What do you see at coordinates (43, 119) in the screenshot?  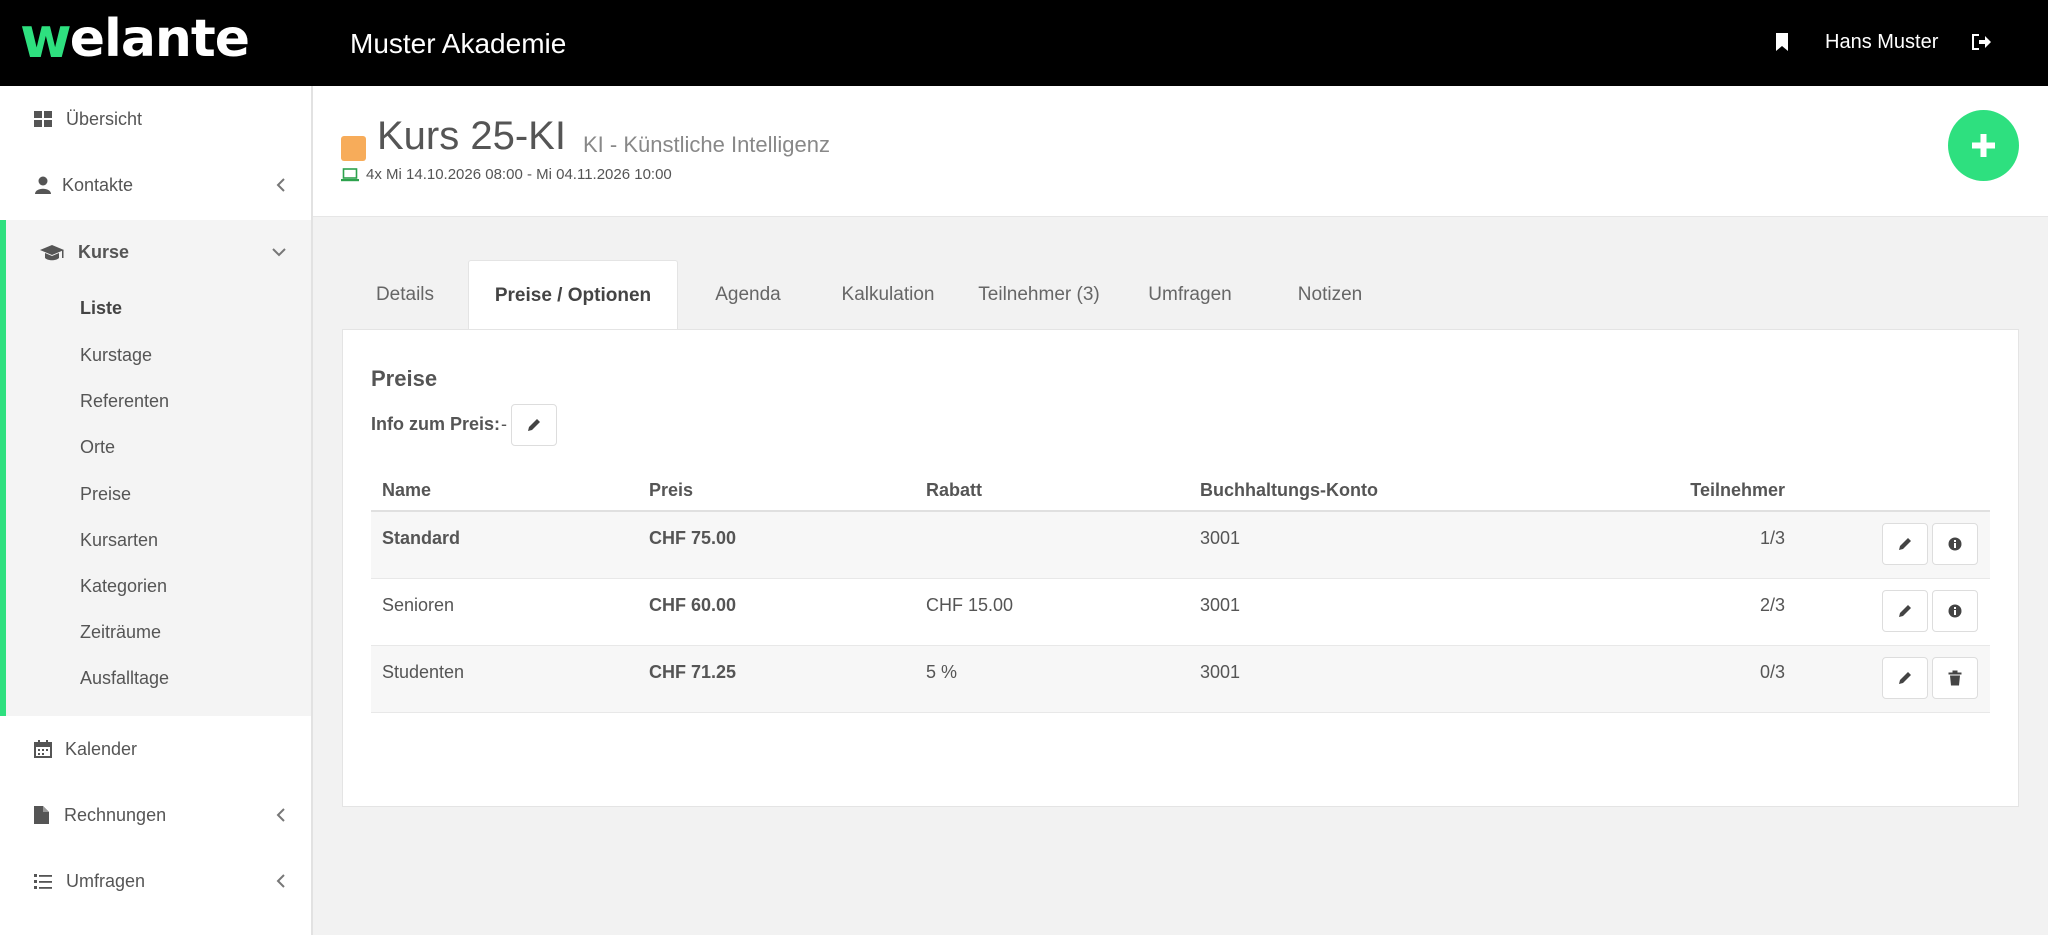 I see `dashboard-icon` at bounding box center [43, 119].